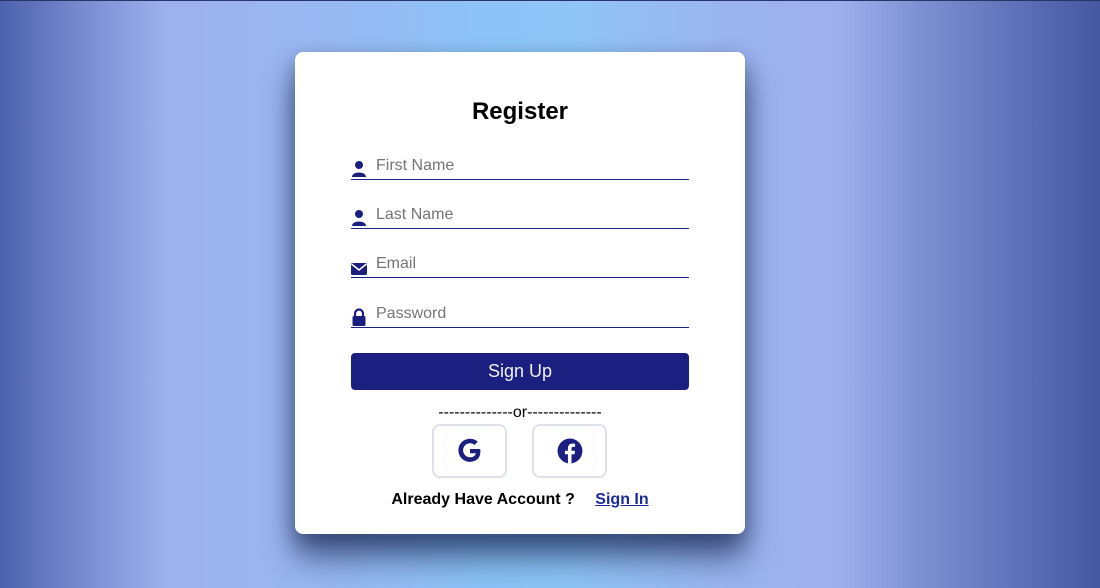 Image resolution: width=1100 pixels, height=588 pixels. Describe the element at coordinates (520, 371) in the screenshot. I see `sign-up-button: Sign Up` at that location.